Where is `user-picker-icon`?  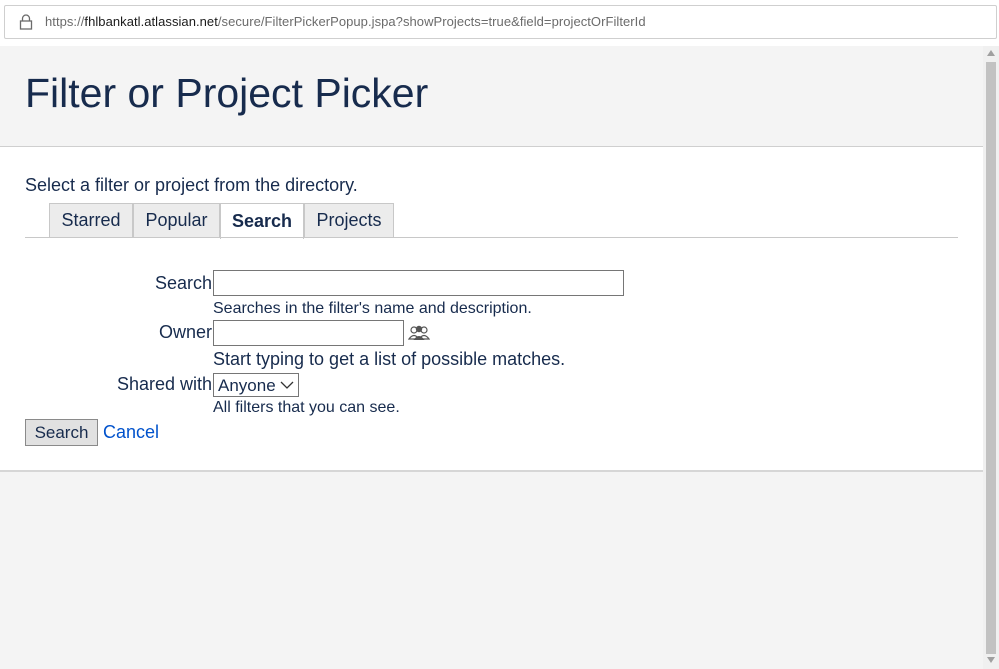 user-picker-icon is located at coordinates (419, 333).